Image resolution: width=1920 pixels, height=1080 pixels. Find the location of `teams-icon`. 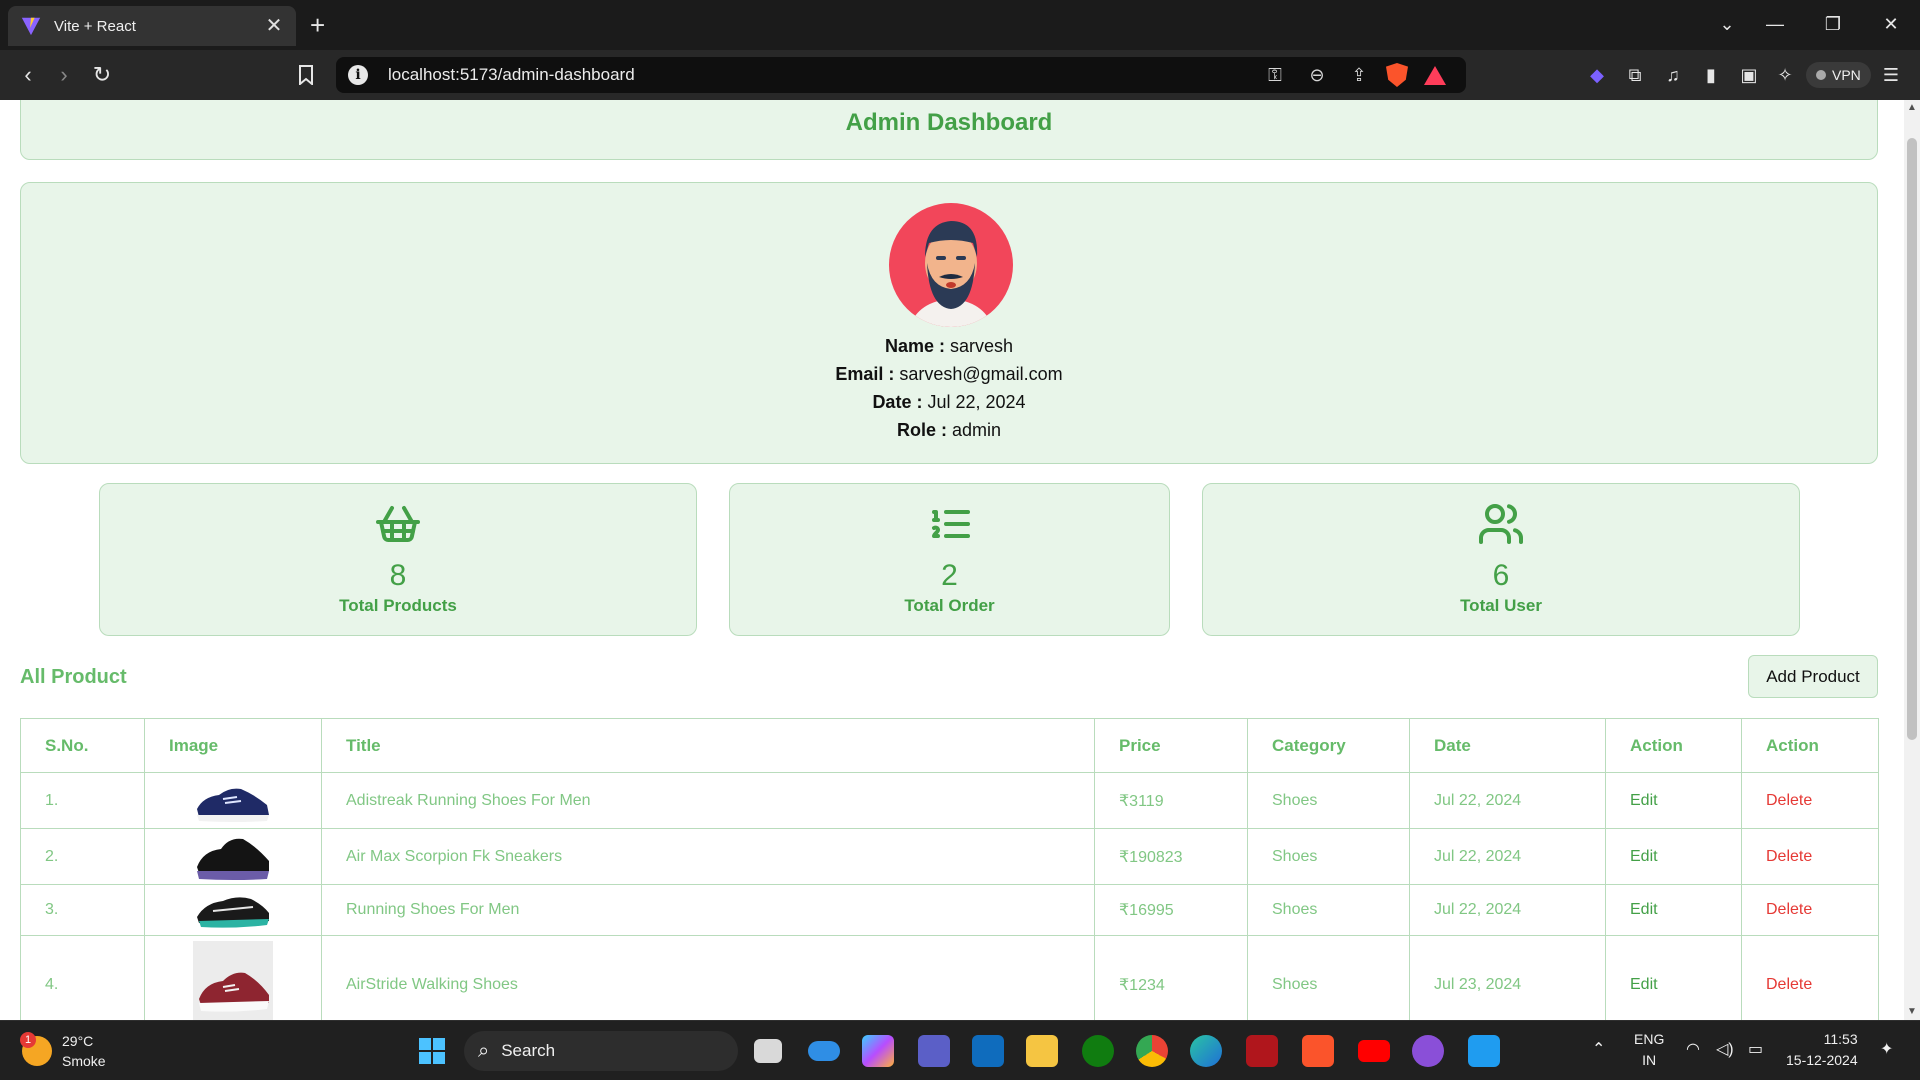

teams-icon is located at coordinates (934, 1051).